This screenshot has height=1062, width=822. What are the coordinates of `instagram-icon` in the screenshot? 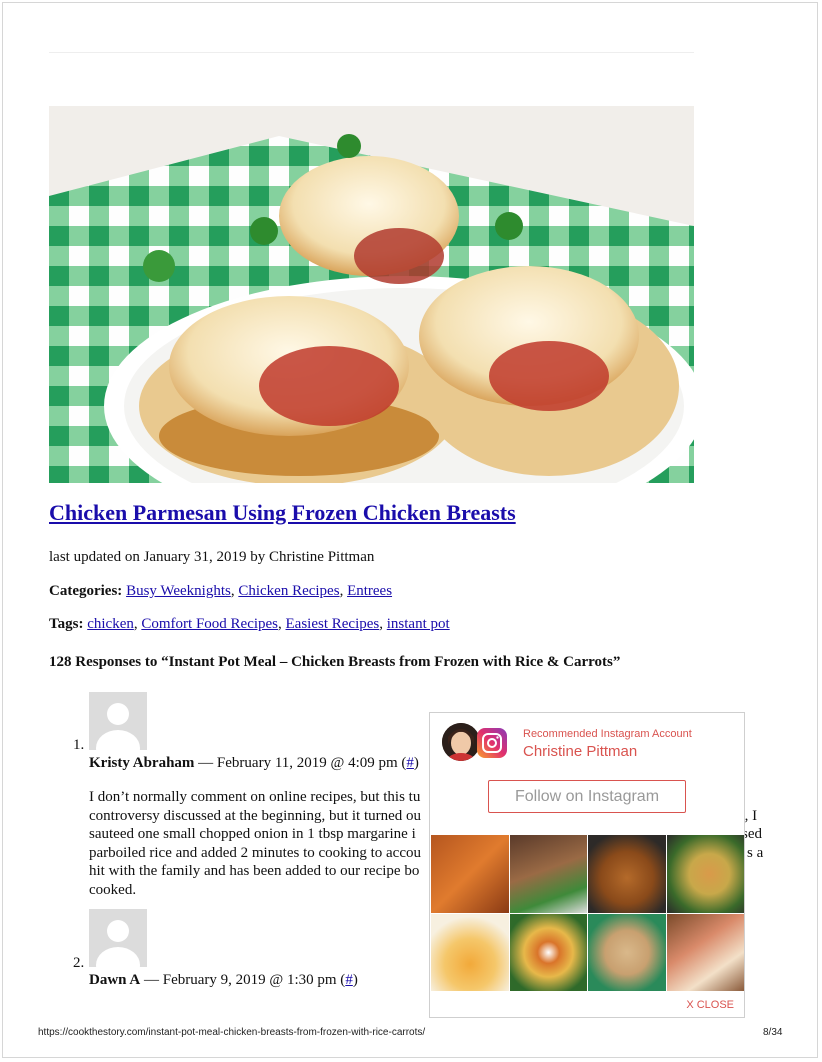 It's located at (492, 743).